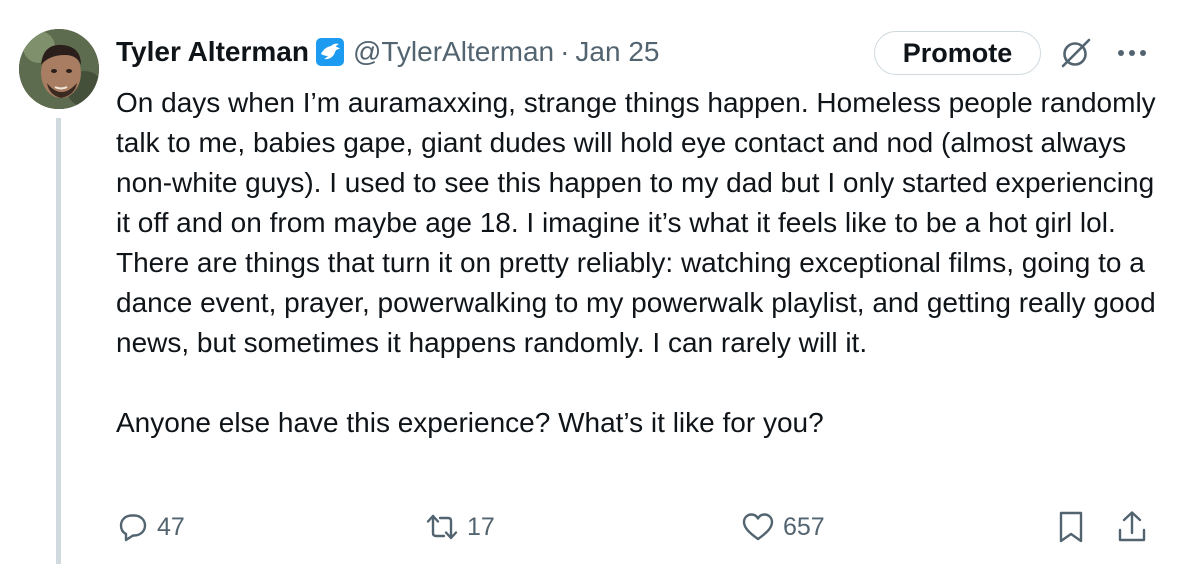 The width and height of the screenshot is (1178, 564). Describe the element at coordinates (758, 527) in the screenshot. I see `heart-icon` at that location.